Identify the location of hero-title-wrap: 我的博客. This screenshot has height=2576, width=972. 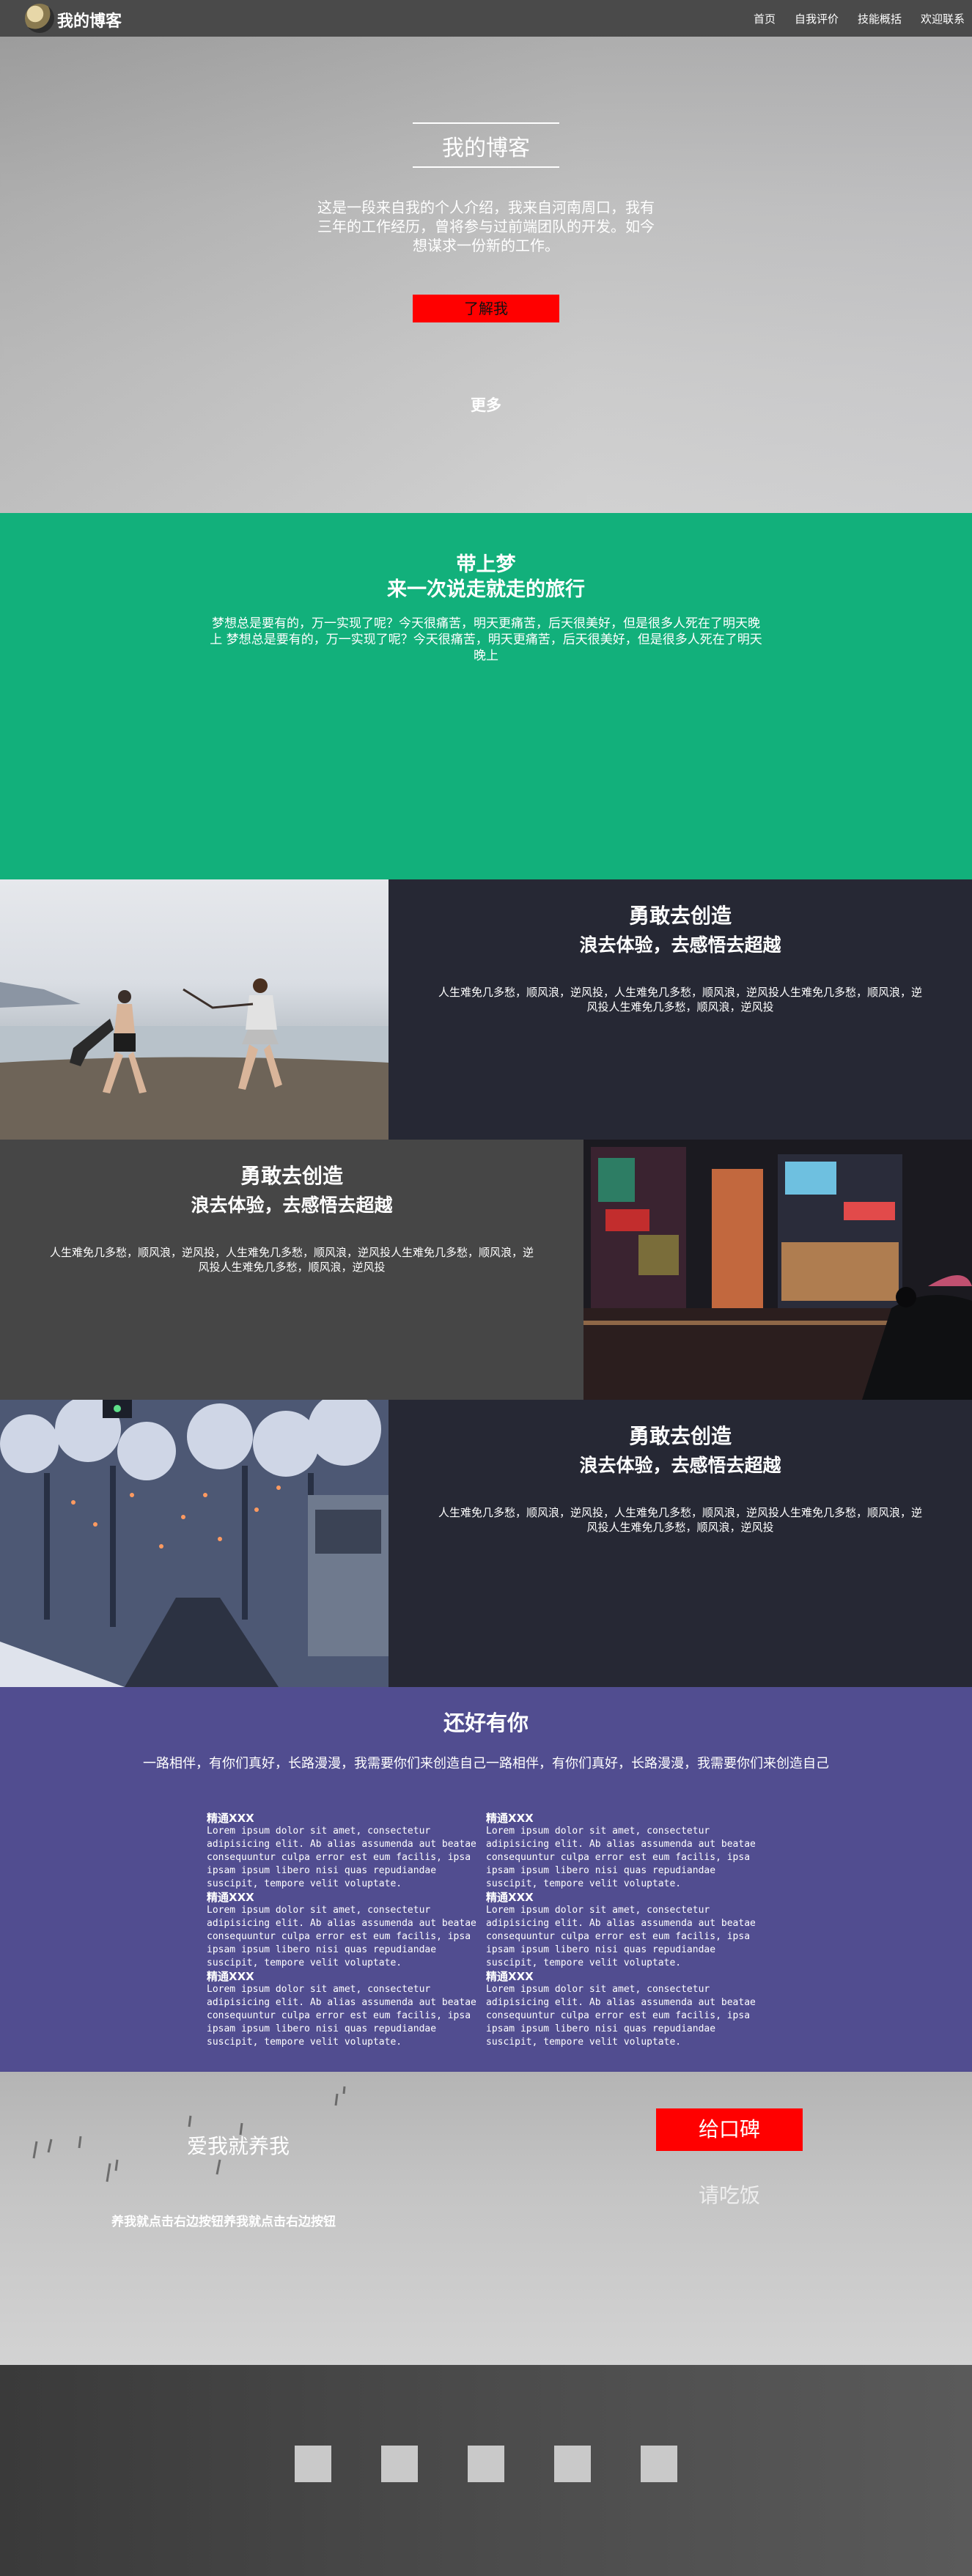
(486, 145).